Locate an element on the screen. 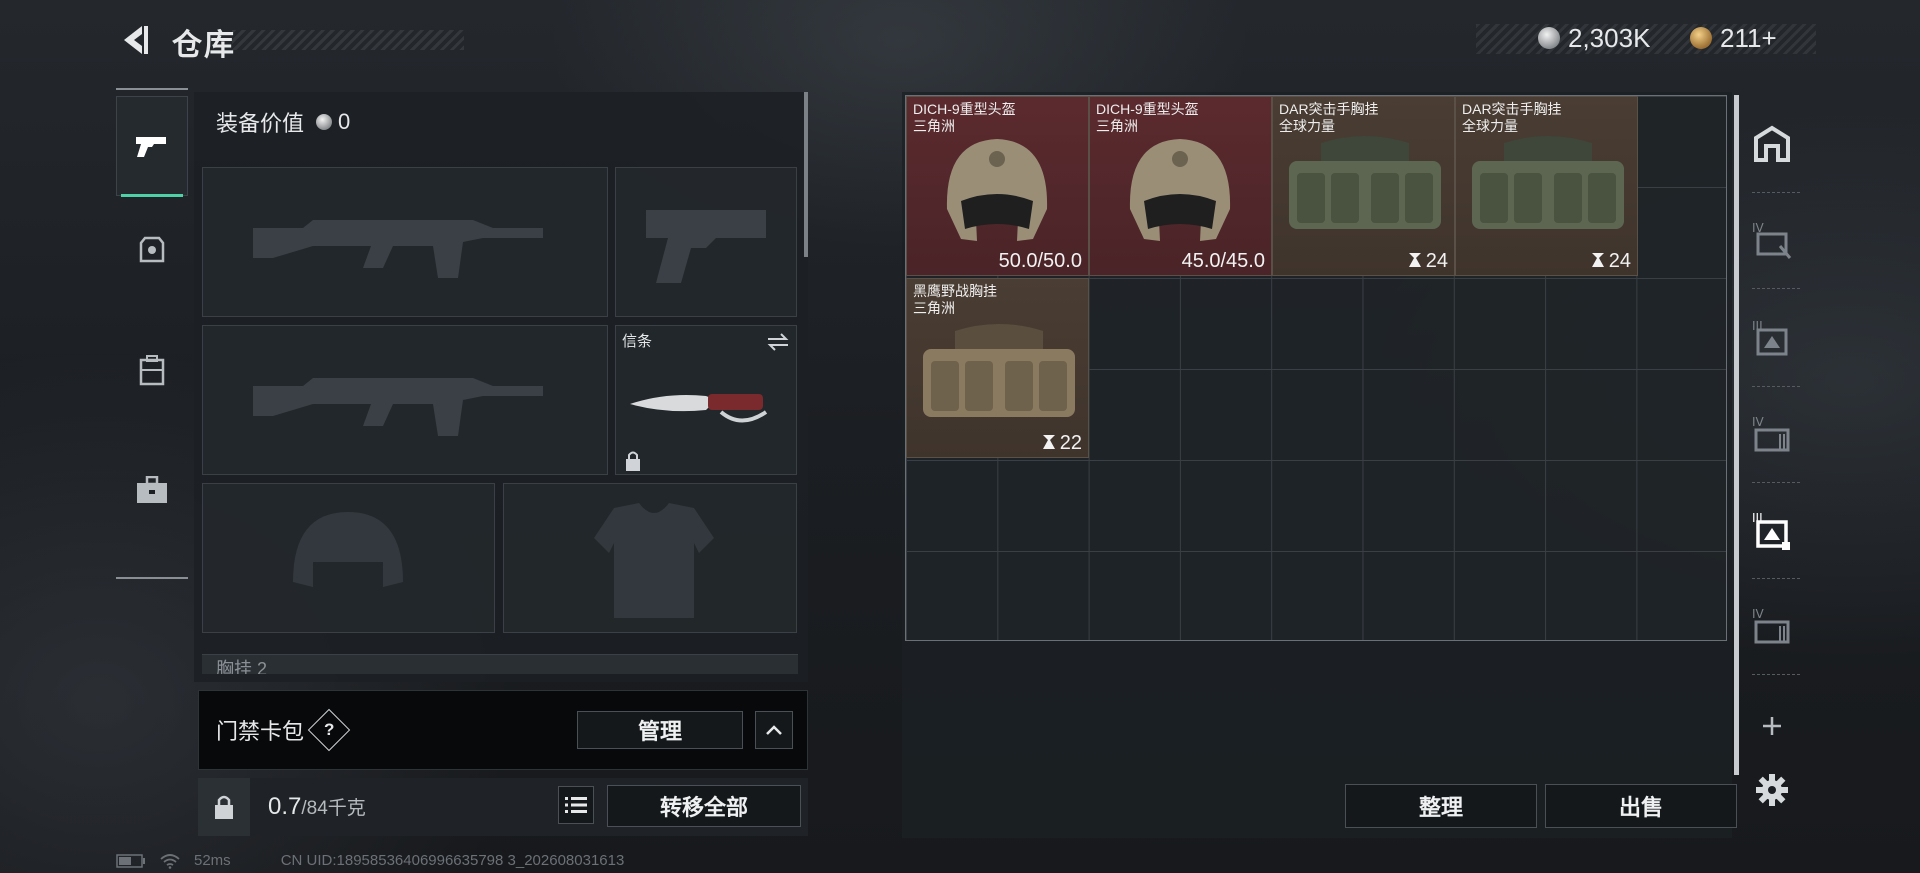 Image resolution: width=1920 pixels, height=873 pixels. carry-weight: 0.7/84千克 is located at coordinates (317, 807).